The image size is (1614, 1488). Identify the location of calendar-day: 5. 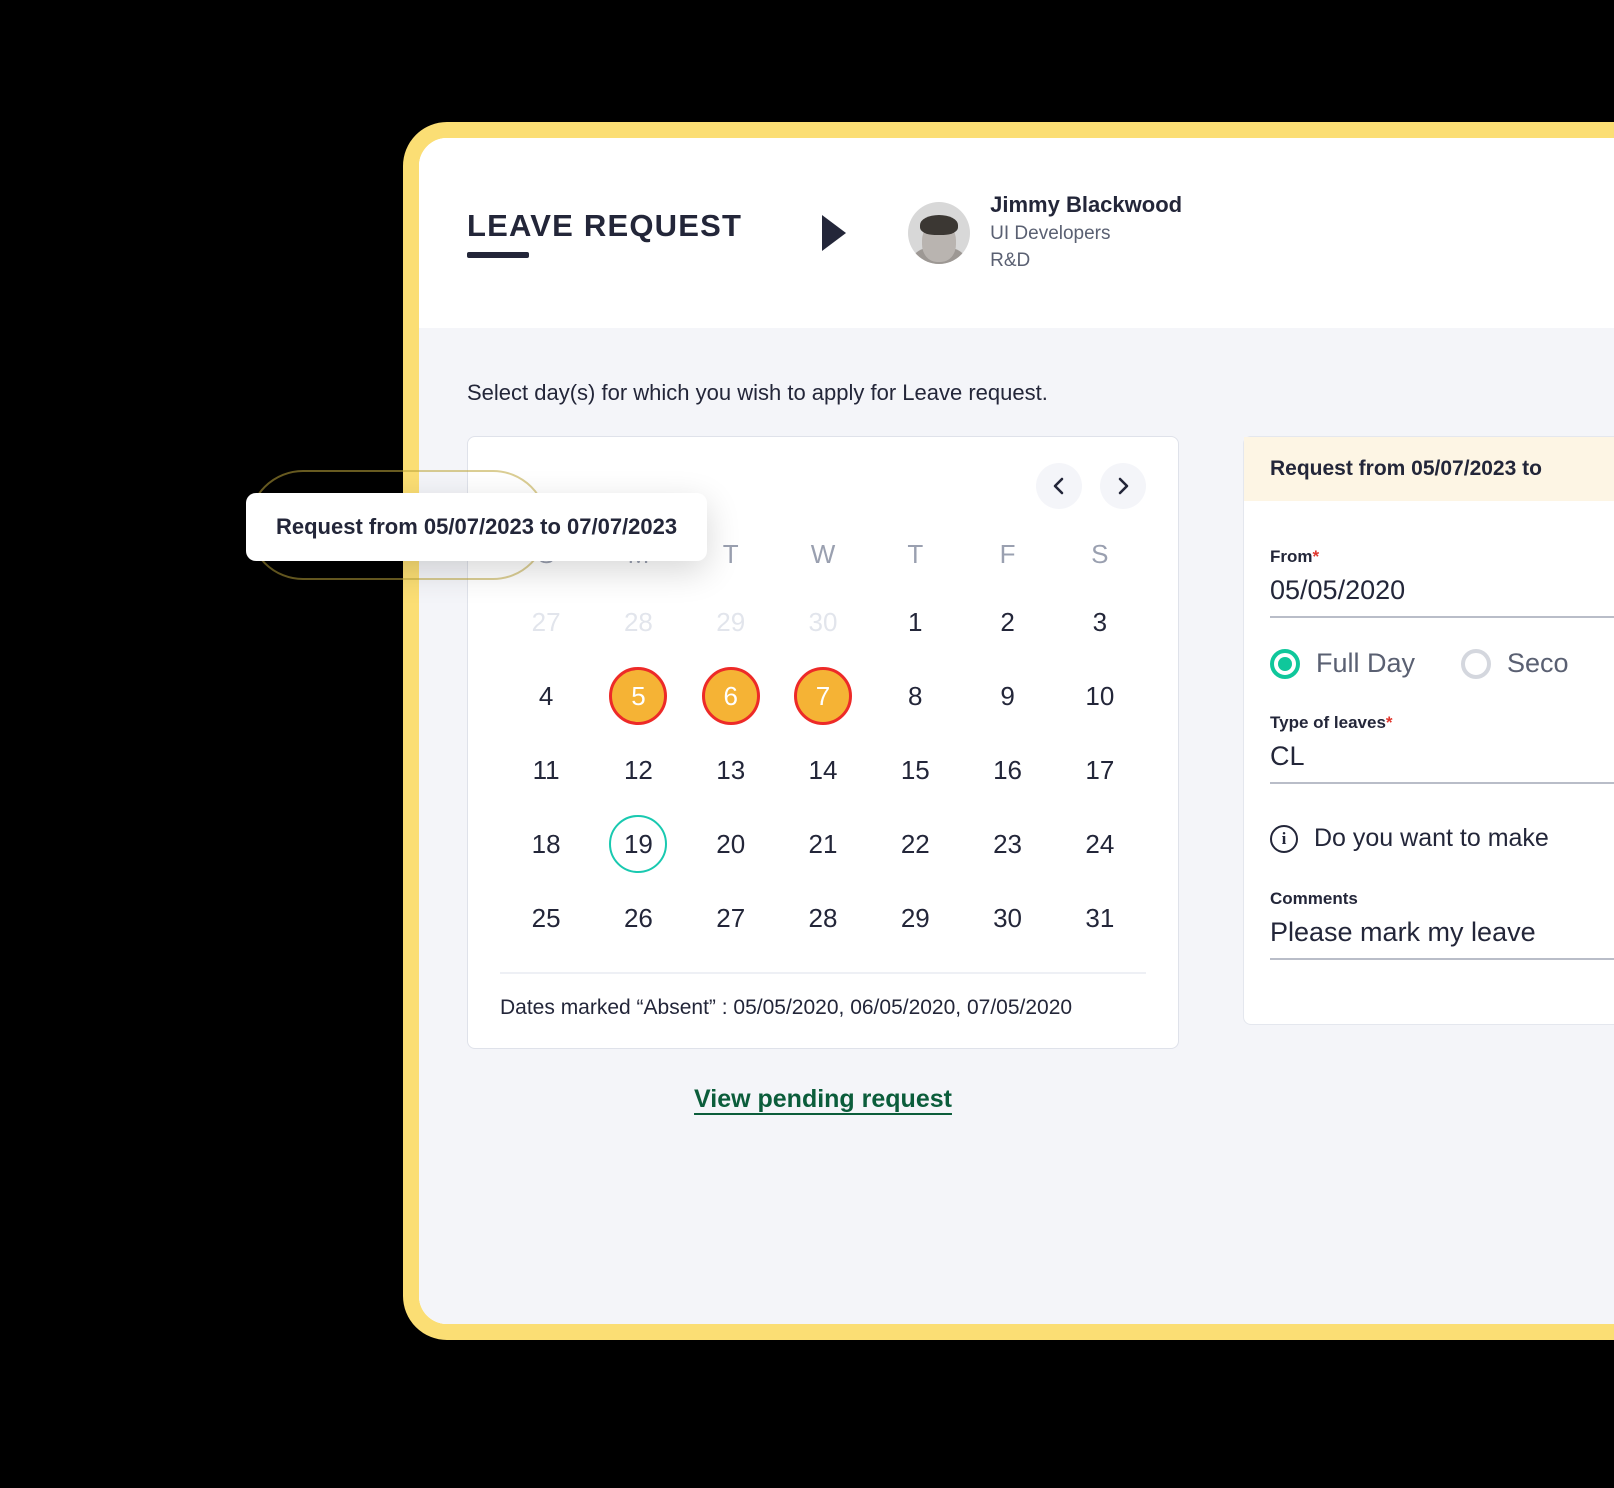
(638, 696).